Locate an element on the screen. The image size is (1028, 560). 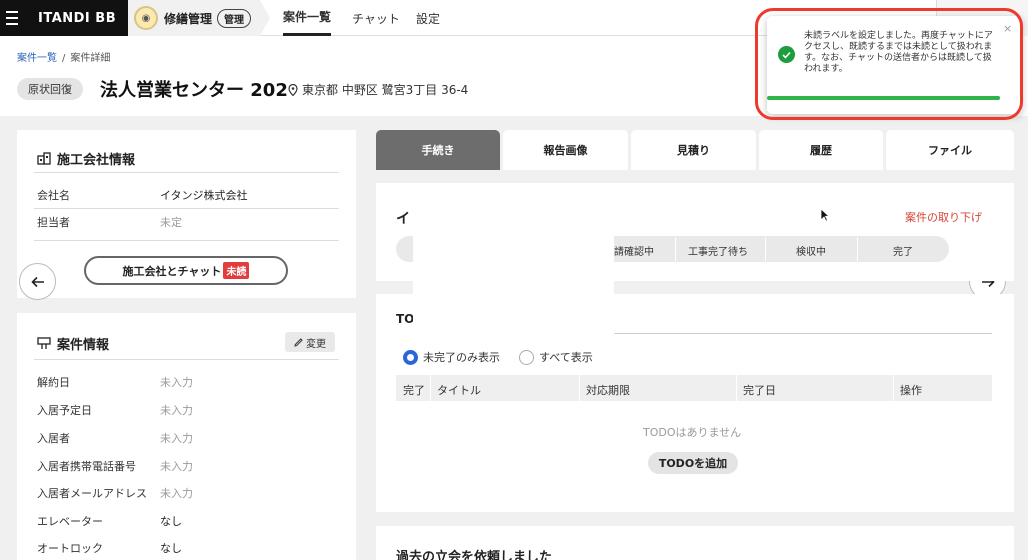
arrow-left-icon is located at coordinates (37, 281).